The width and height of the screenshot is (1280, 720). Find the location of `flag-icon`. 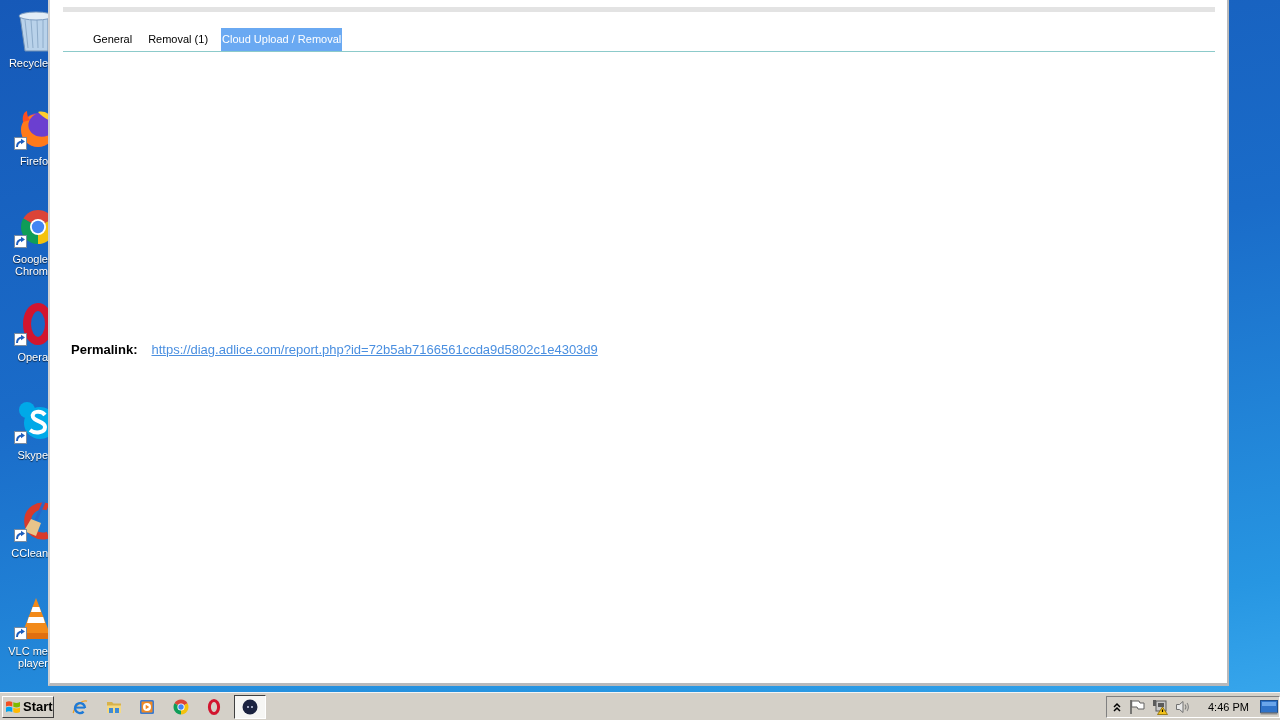

flag-icon is located at coordinates (1137, 706).